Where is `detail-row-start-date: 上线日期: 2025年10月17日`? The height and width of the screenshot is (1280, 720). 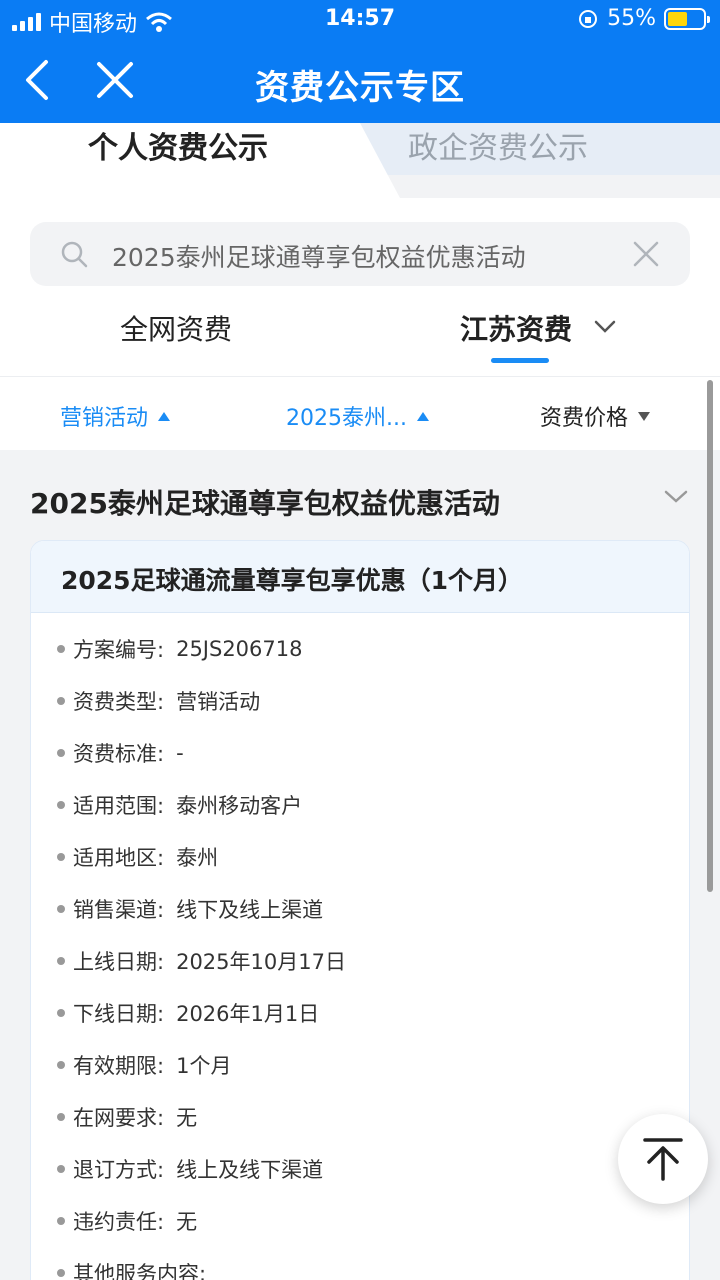 detail-row-start-date: 上线日期: 2025年10月17日 is located at coordinates (201, 961).